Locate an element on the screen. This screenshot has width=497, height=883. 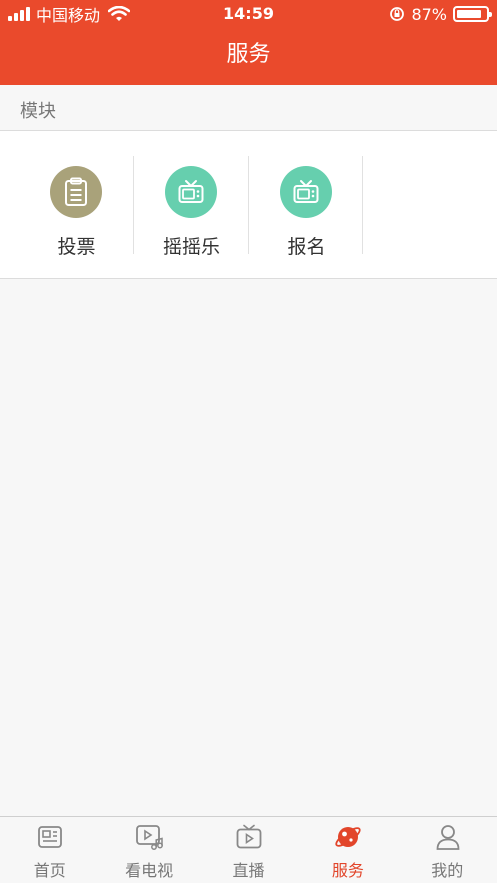
tab-service: 服务 is located at coordinates (347, 850).